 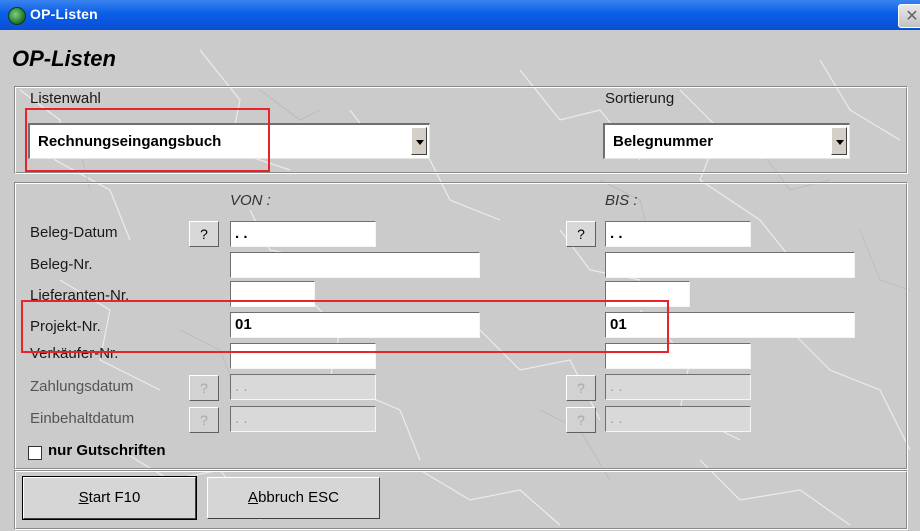 What do you see at coordinates (61, 264) in the screenshot?
I see `beleg-nr-label: Beleg-Nr.` at bounding box center [61, 264].